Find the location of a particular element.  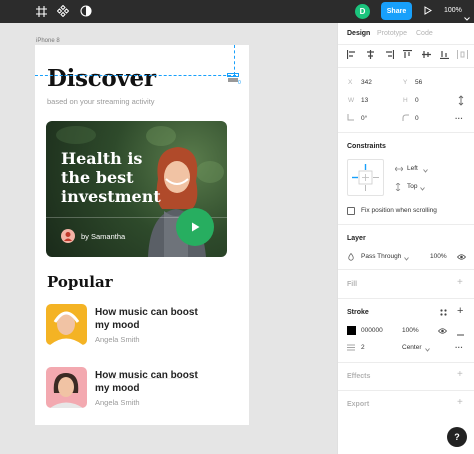

stroke-color-swatch is located at coordinates (351, 330).